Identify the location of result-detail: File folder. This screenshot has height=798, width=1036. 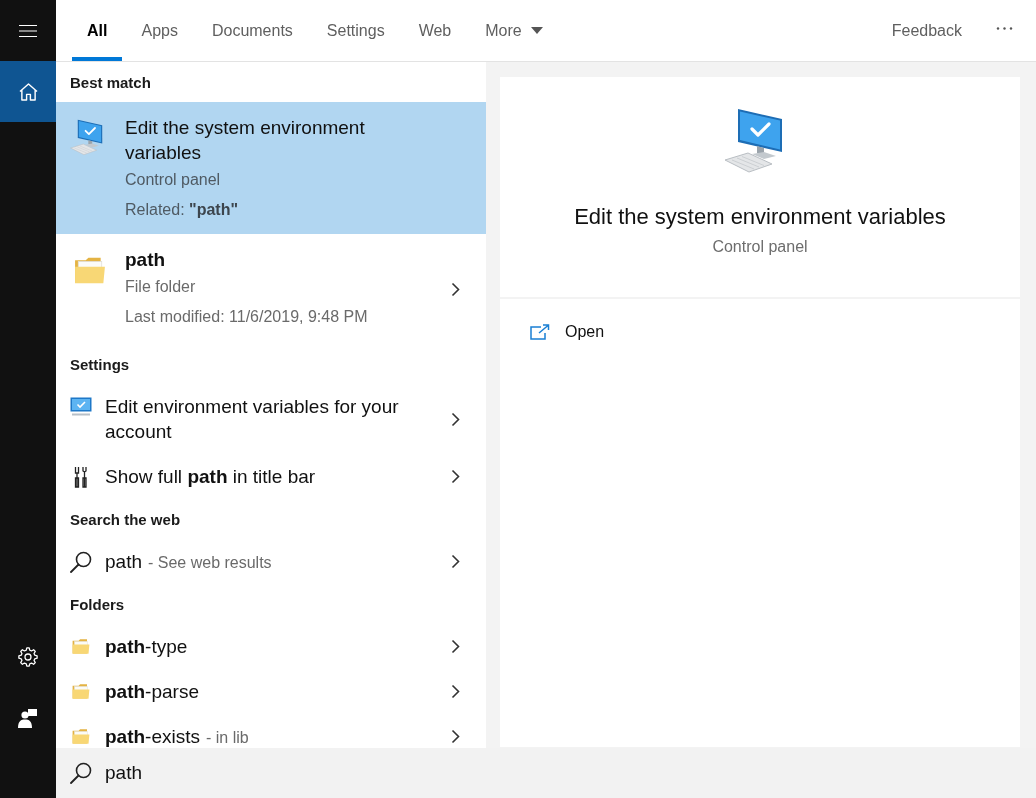
(161, 287).